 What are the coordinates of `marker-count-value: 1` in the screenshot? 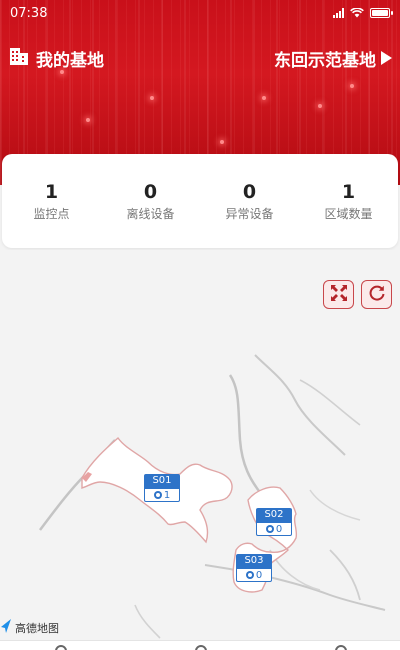 It's located at (167, 495).